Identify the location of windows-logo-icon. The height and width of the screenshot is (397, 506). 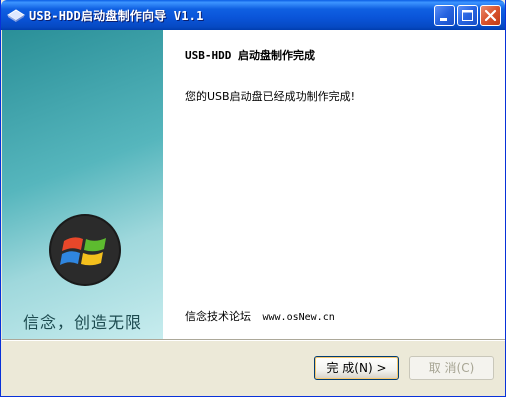
(85, 250).